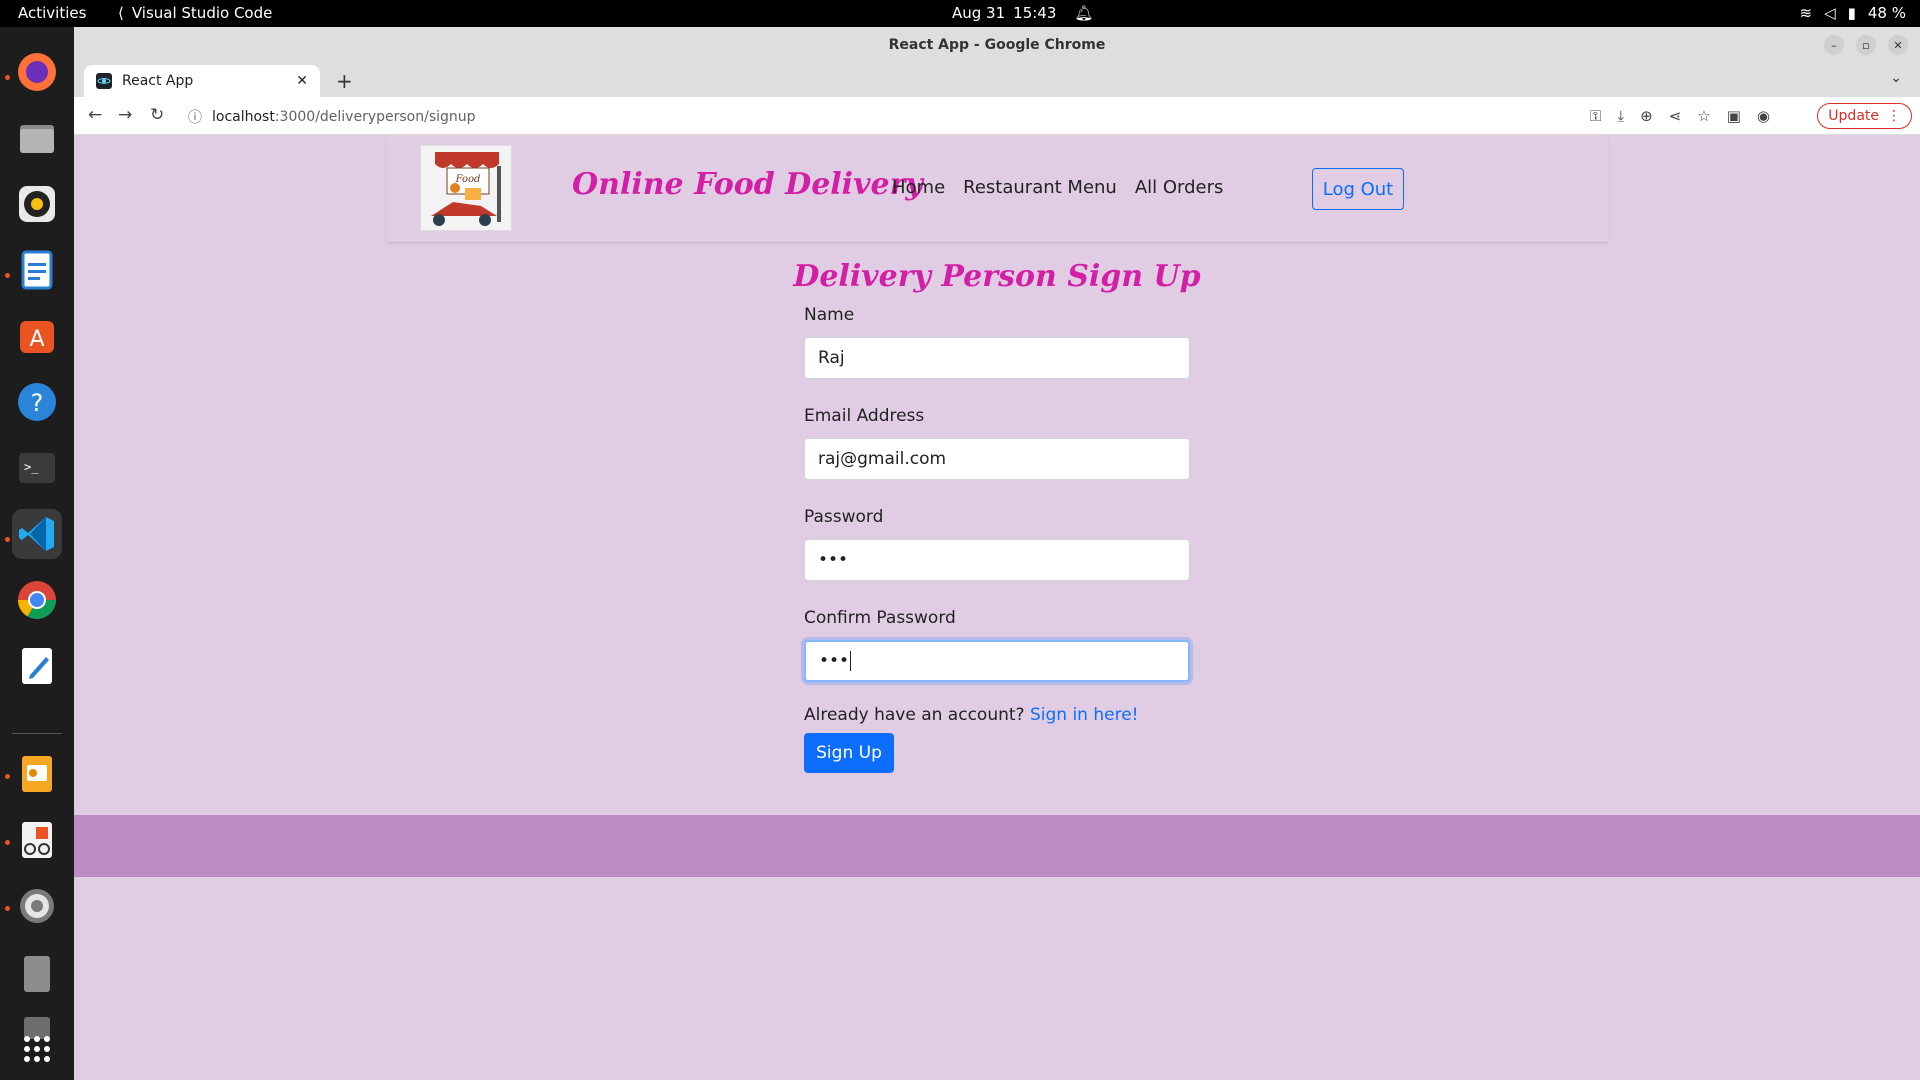 The width and height of the screenshot is (1920, 1080). I want to click on maximize-button: ▫, so click(1866, 45).